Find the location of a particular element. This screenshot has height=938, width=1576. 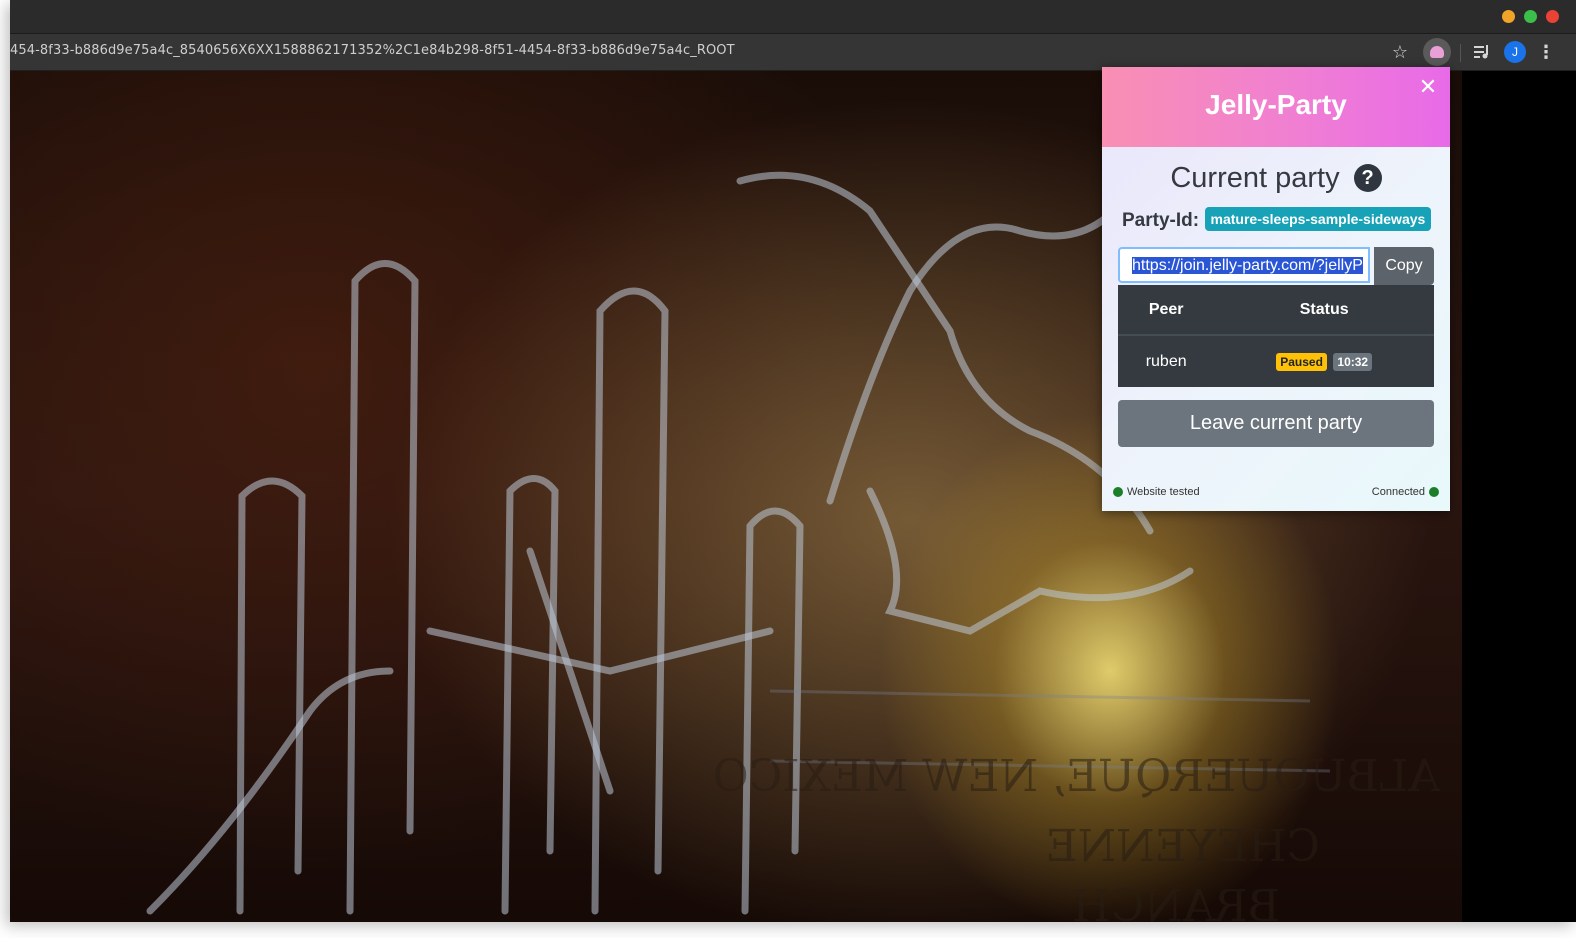

peer-status-cell: Paused 10:32 is located at coordinates (1324, 361).